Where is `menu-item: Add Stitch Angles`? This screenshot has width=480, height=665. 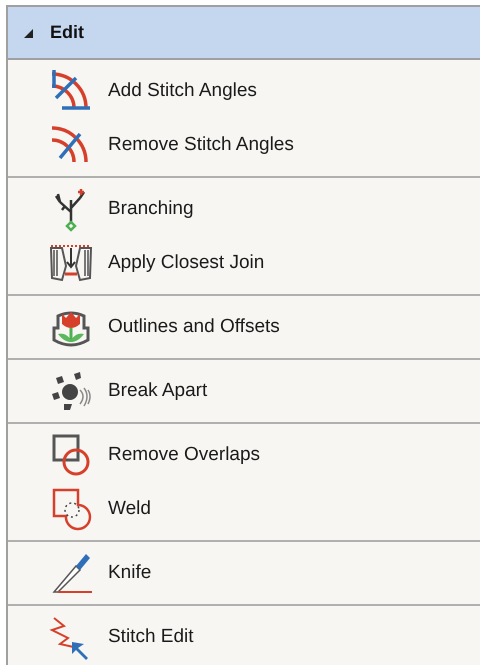
menu-item: Add Stitch Angles is located at coordinates (244, 91).